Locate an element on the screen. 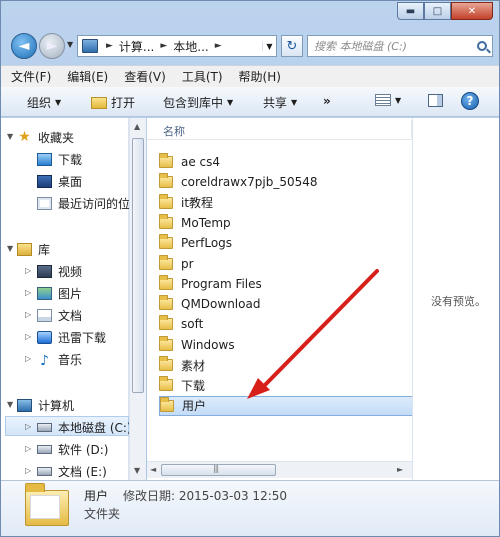 This screenshot has height=537, width=500. open-button: 打开 is located at coordinates (113, 102).